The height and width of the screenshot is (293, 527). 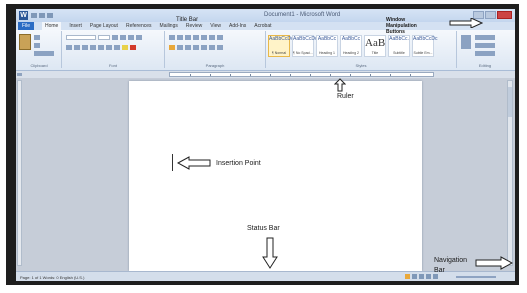 I want to click on annotation-insertion-point: Insertion Point, so click(x=238, y=163).